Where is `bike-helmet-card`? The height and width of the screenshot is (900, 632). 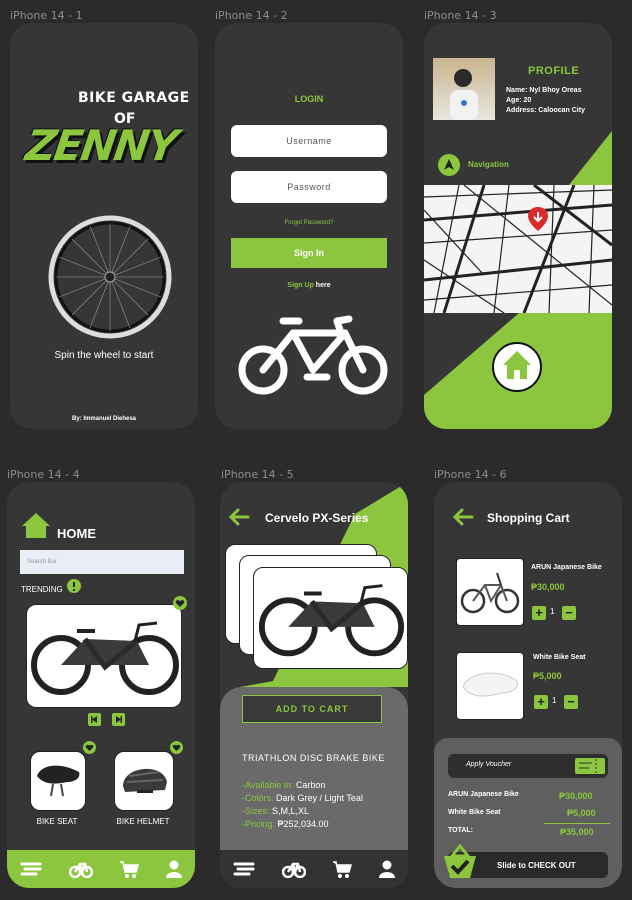
bike-helmet-card is located at coordinates (144, 781).